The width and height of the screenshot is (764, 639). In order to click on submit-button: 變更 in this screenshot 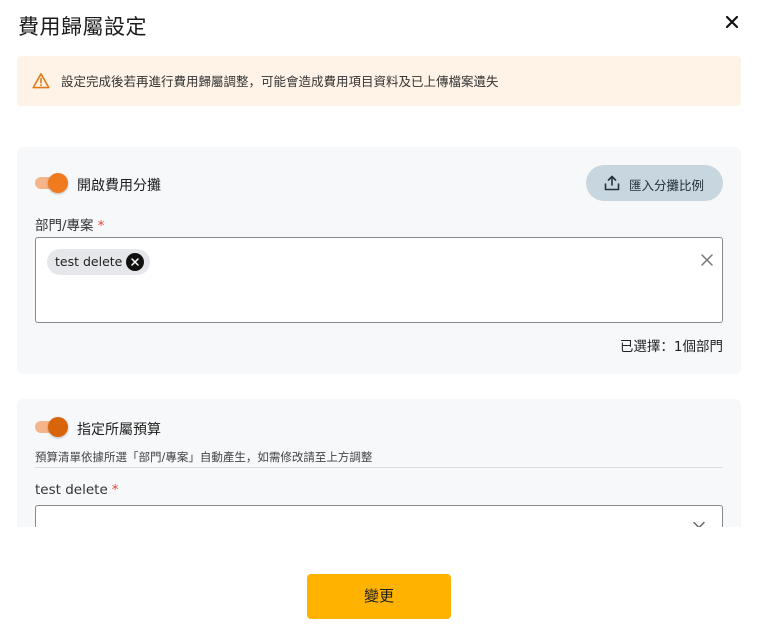, I will do `click(379, 596)`.